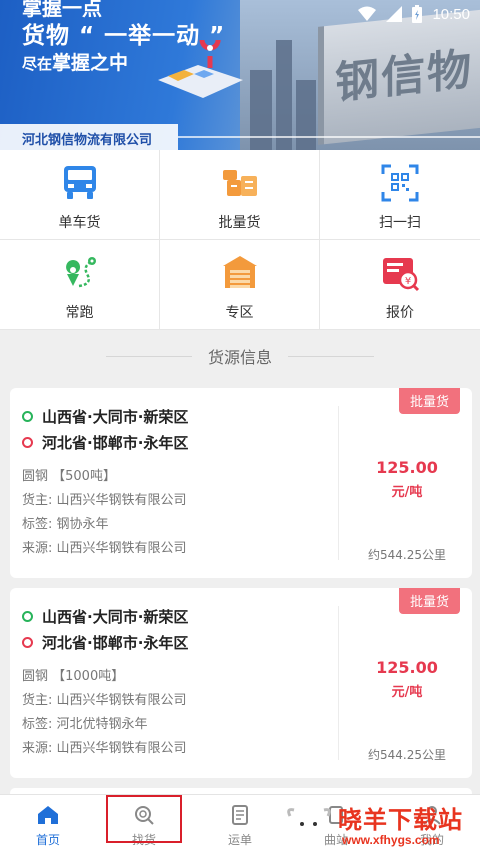  I want to click on scan-icon, so click(400, 183).